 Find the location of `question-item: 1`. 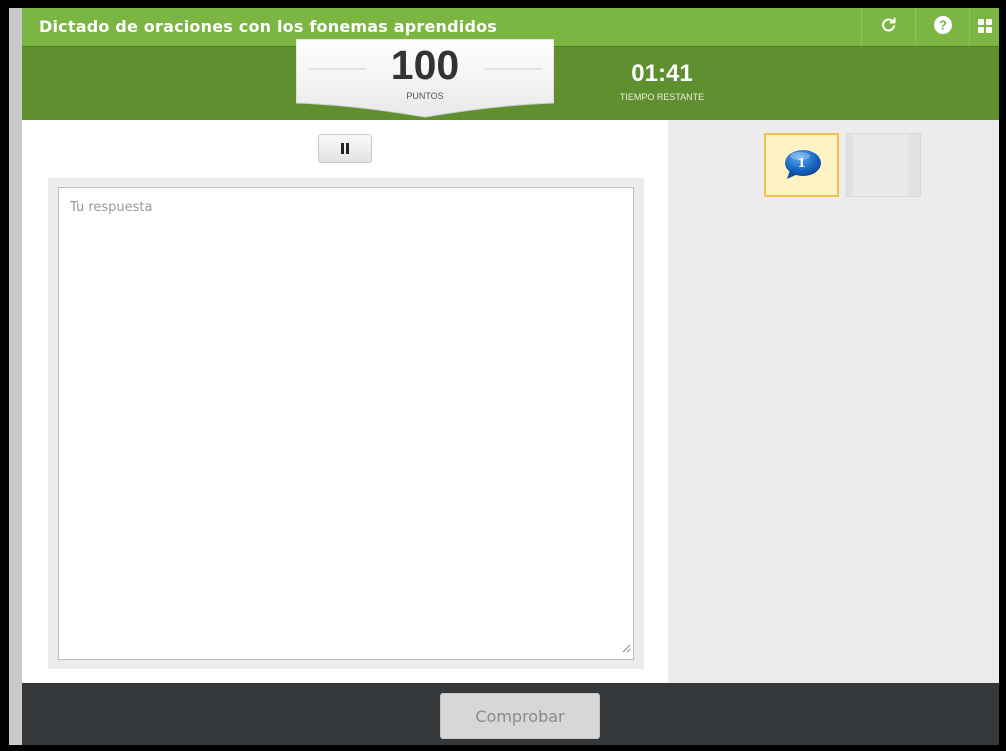

question-item: 1 is located at coordinates (801, 165).